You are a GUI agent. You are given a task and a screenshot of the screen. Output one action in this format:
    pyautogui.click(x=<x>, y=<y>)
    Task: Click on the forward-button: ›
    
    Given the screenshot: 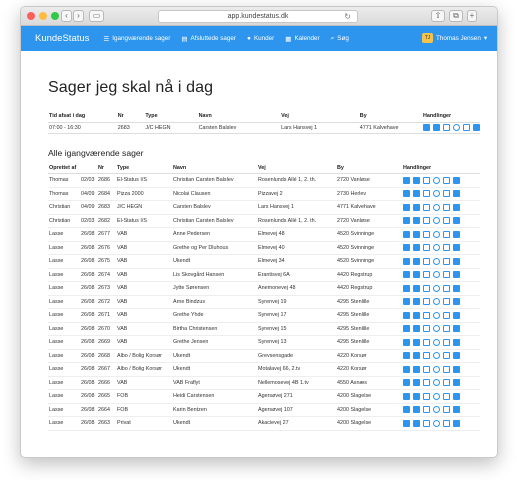 What is the action you would take?
    pyautogui.click(x=78, y=16)
    